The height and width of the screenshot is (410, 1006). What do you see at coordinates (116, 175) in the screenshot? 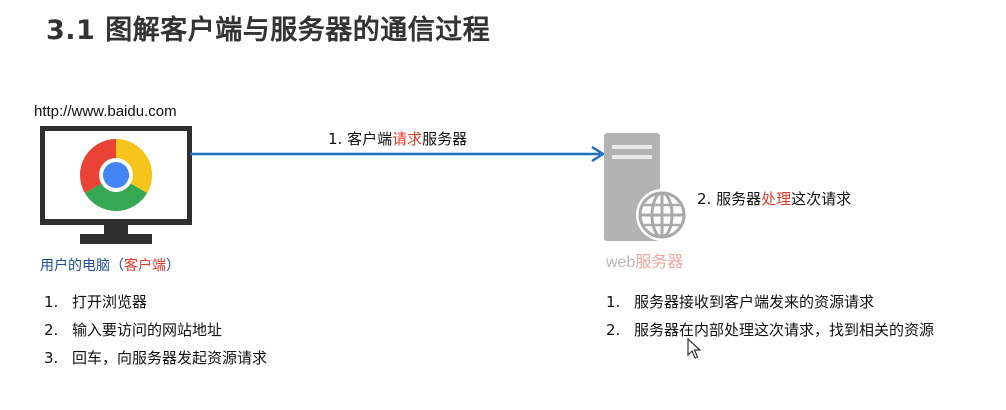
I see `chrome-logo-icon` at bounding box center [116, 175].